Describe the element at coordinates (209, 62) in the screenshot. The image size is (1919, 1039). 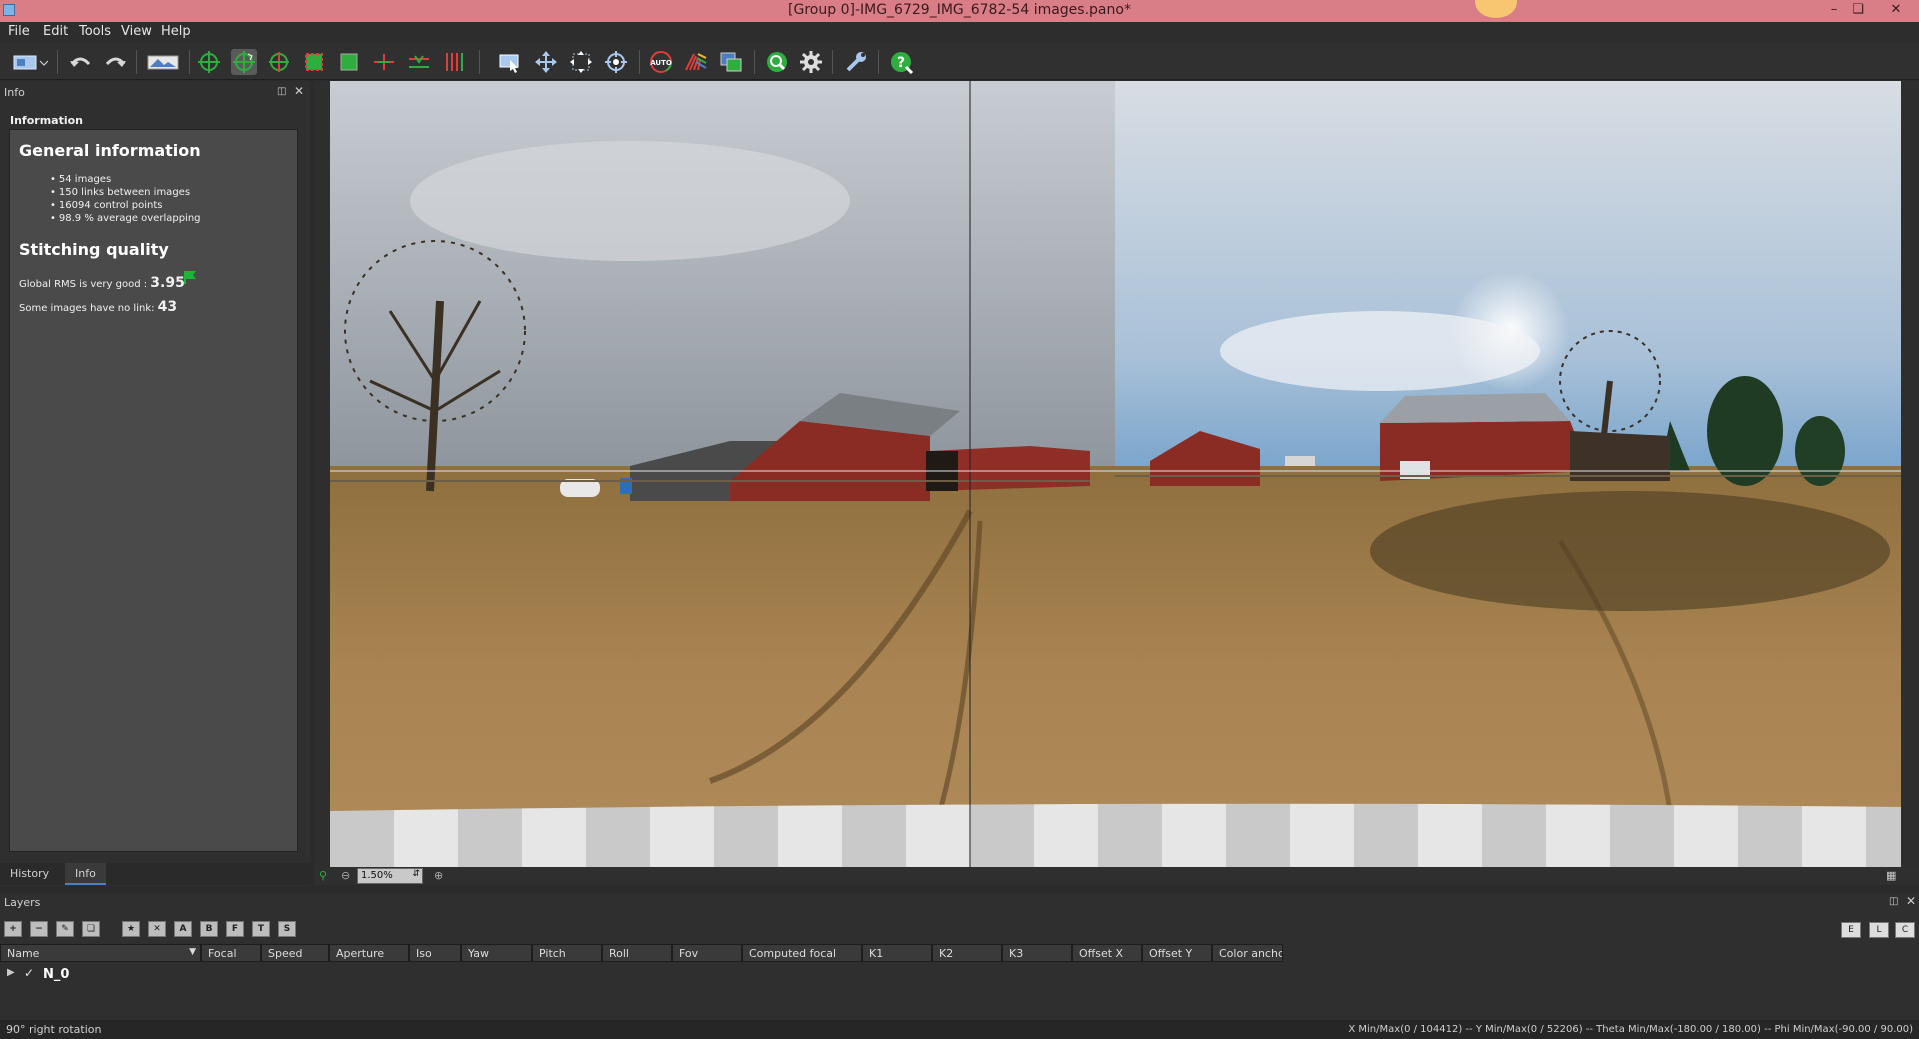
I see `move-icon` at that location.